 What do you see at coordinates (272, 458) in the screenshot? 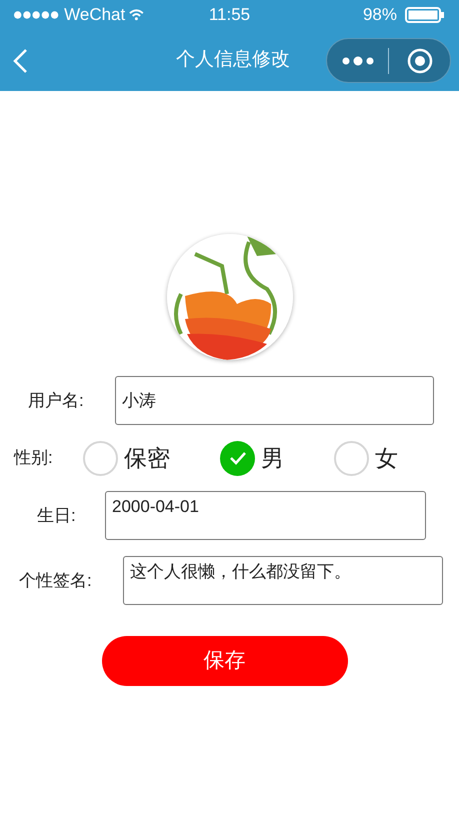
I see `radio-label: 男` at bounding box center [272, 458].